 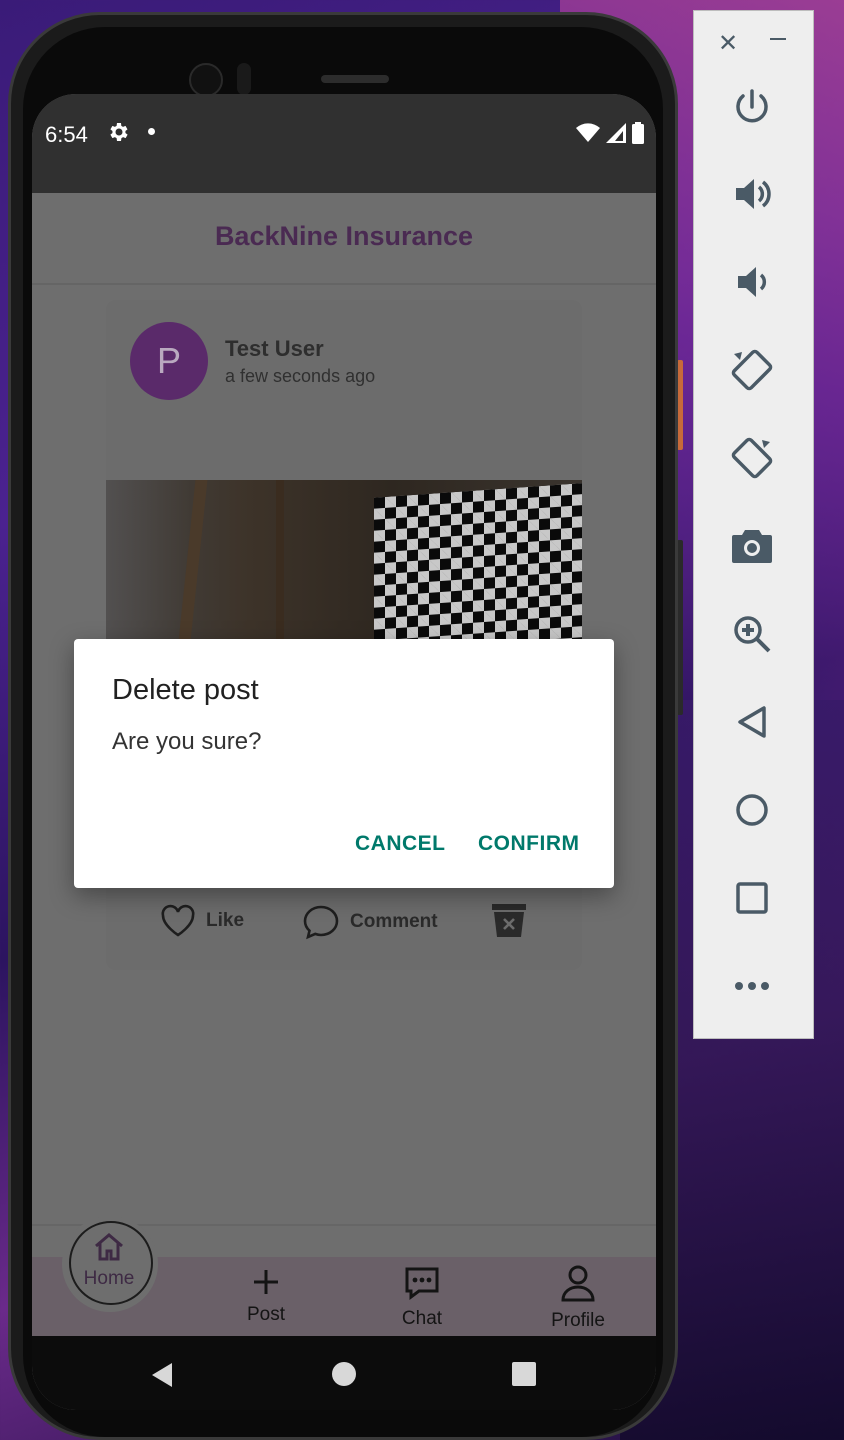 What do you see at coordinates (178, 920) in the screenshot?
I see `heart-icon` at bounding box center [178, 920].